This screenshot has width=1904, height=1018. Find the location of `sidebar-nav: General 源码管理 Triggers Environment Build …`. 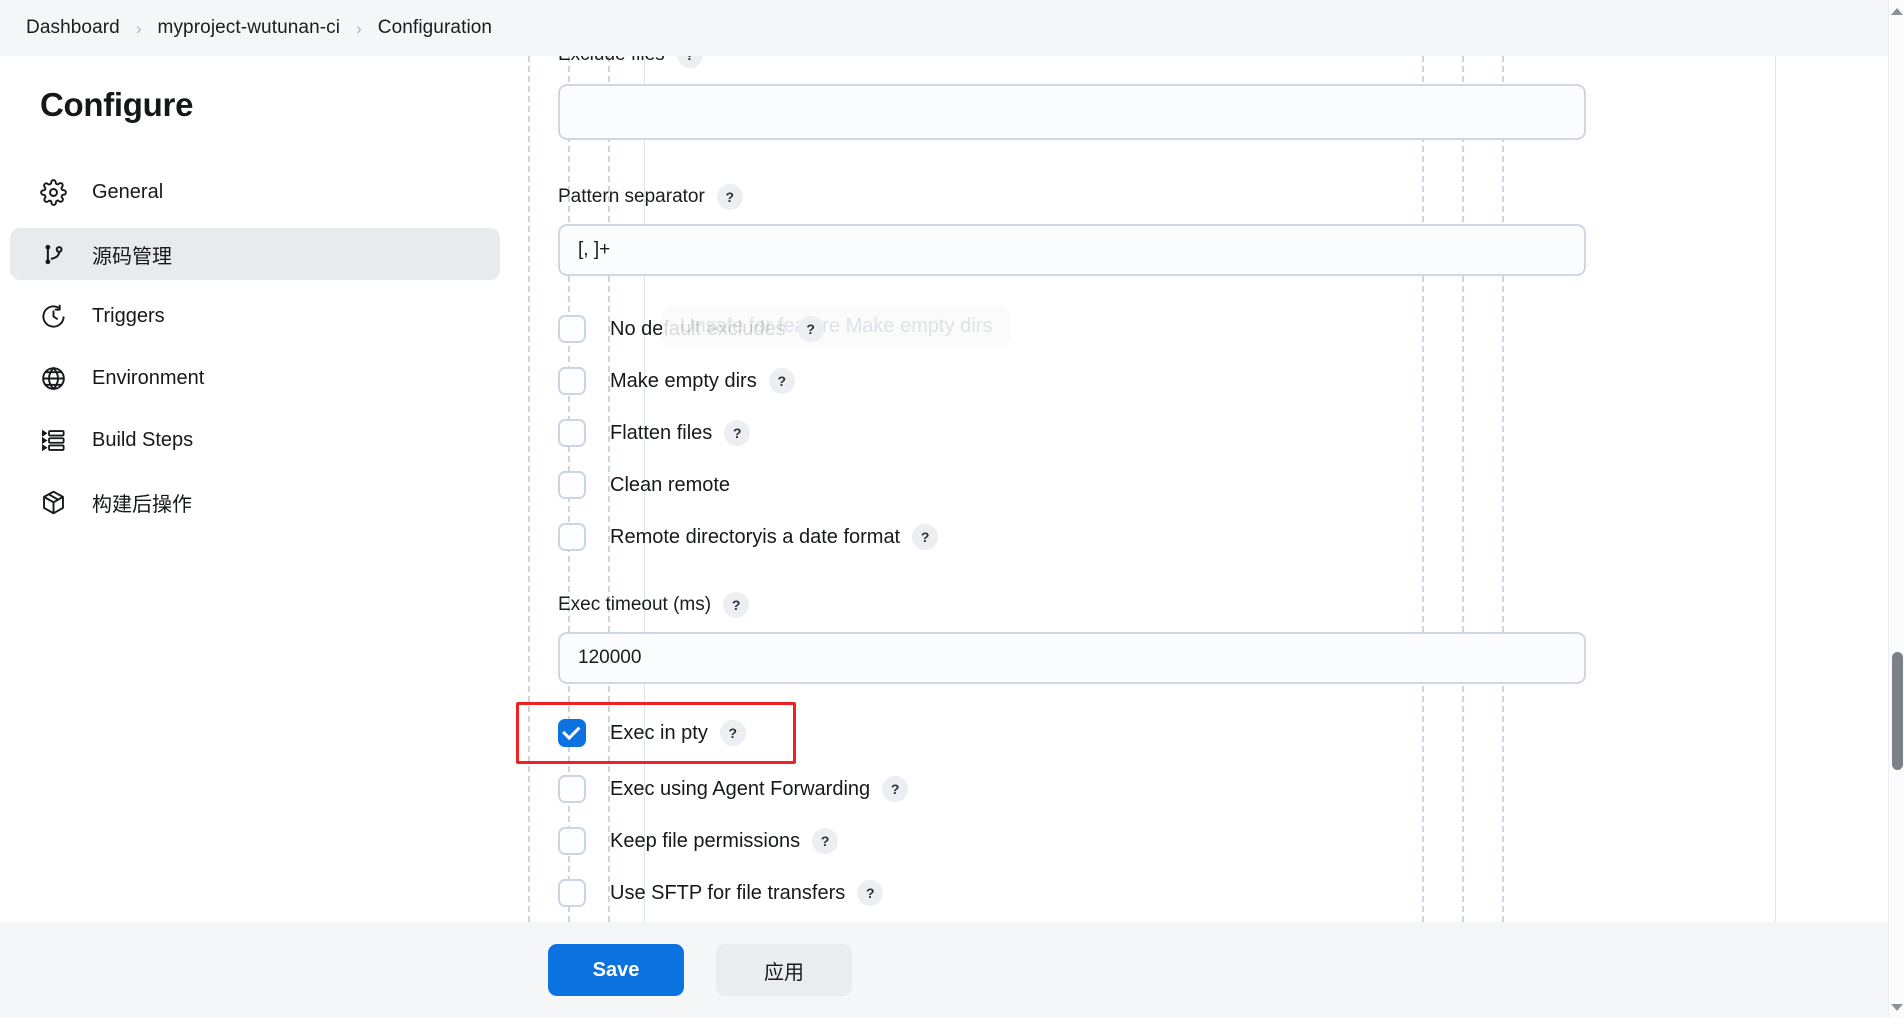

sidebar-nav: General 源码管理 Triggers Environment Build … is located at coordinates (255, 347).